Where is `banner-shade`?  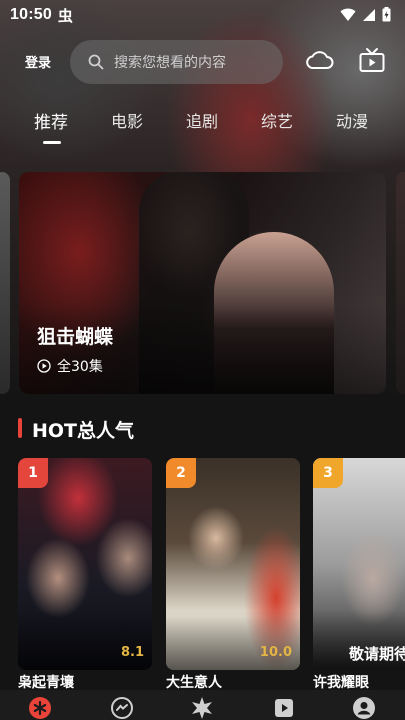
banner-shade is located at coordinates (202, 349).